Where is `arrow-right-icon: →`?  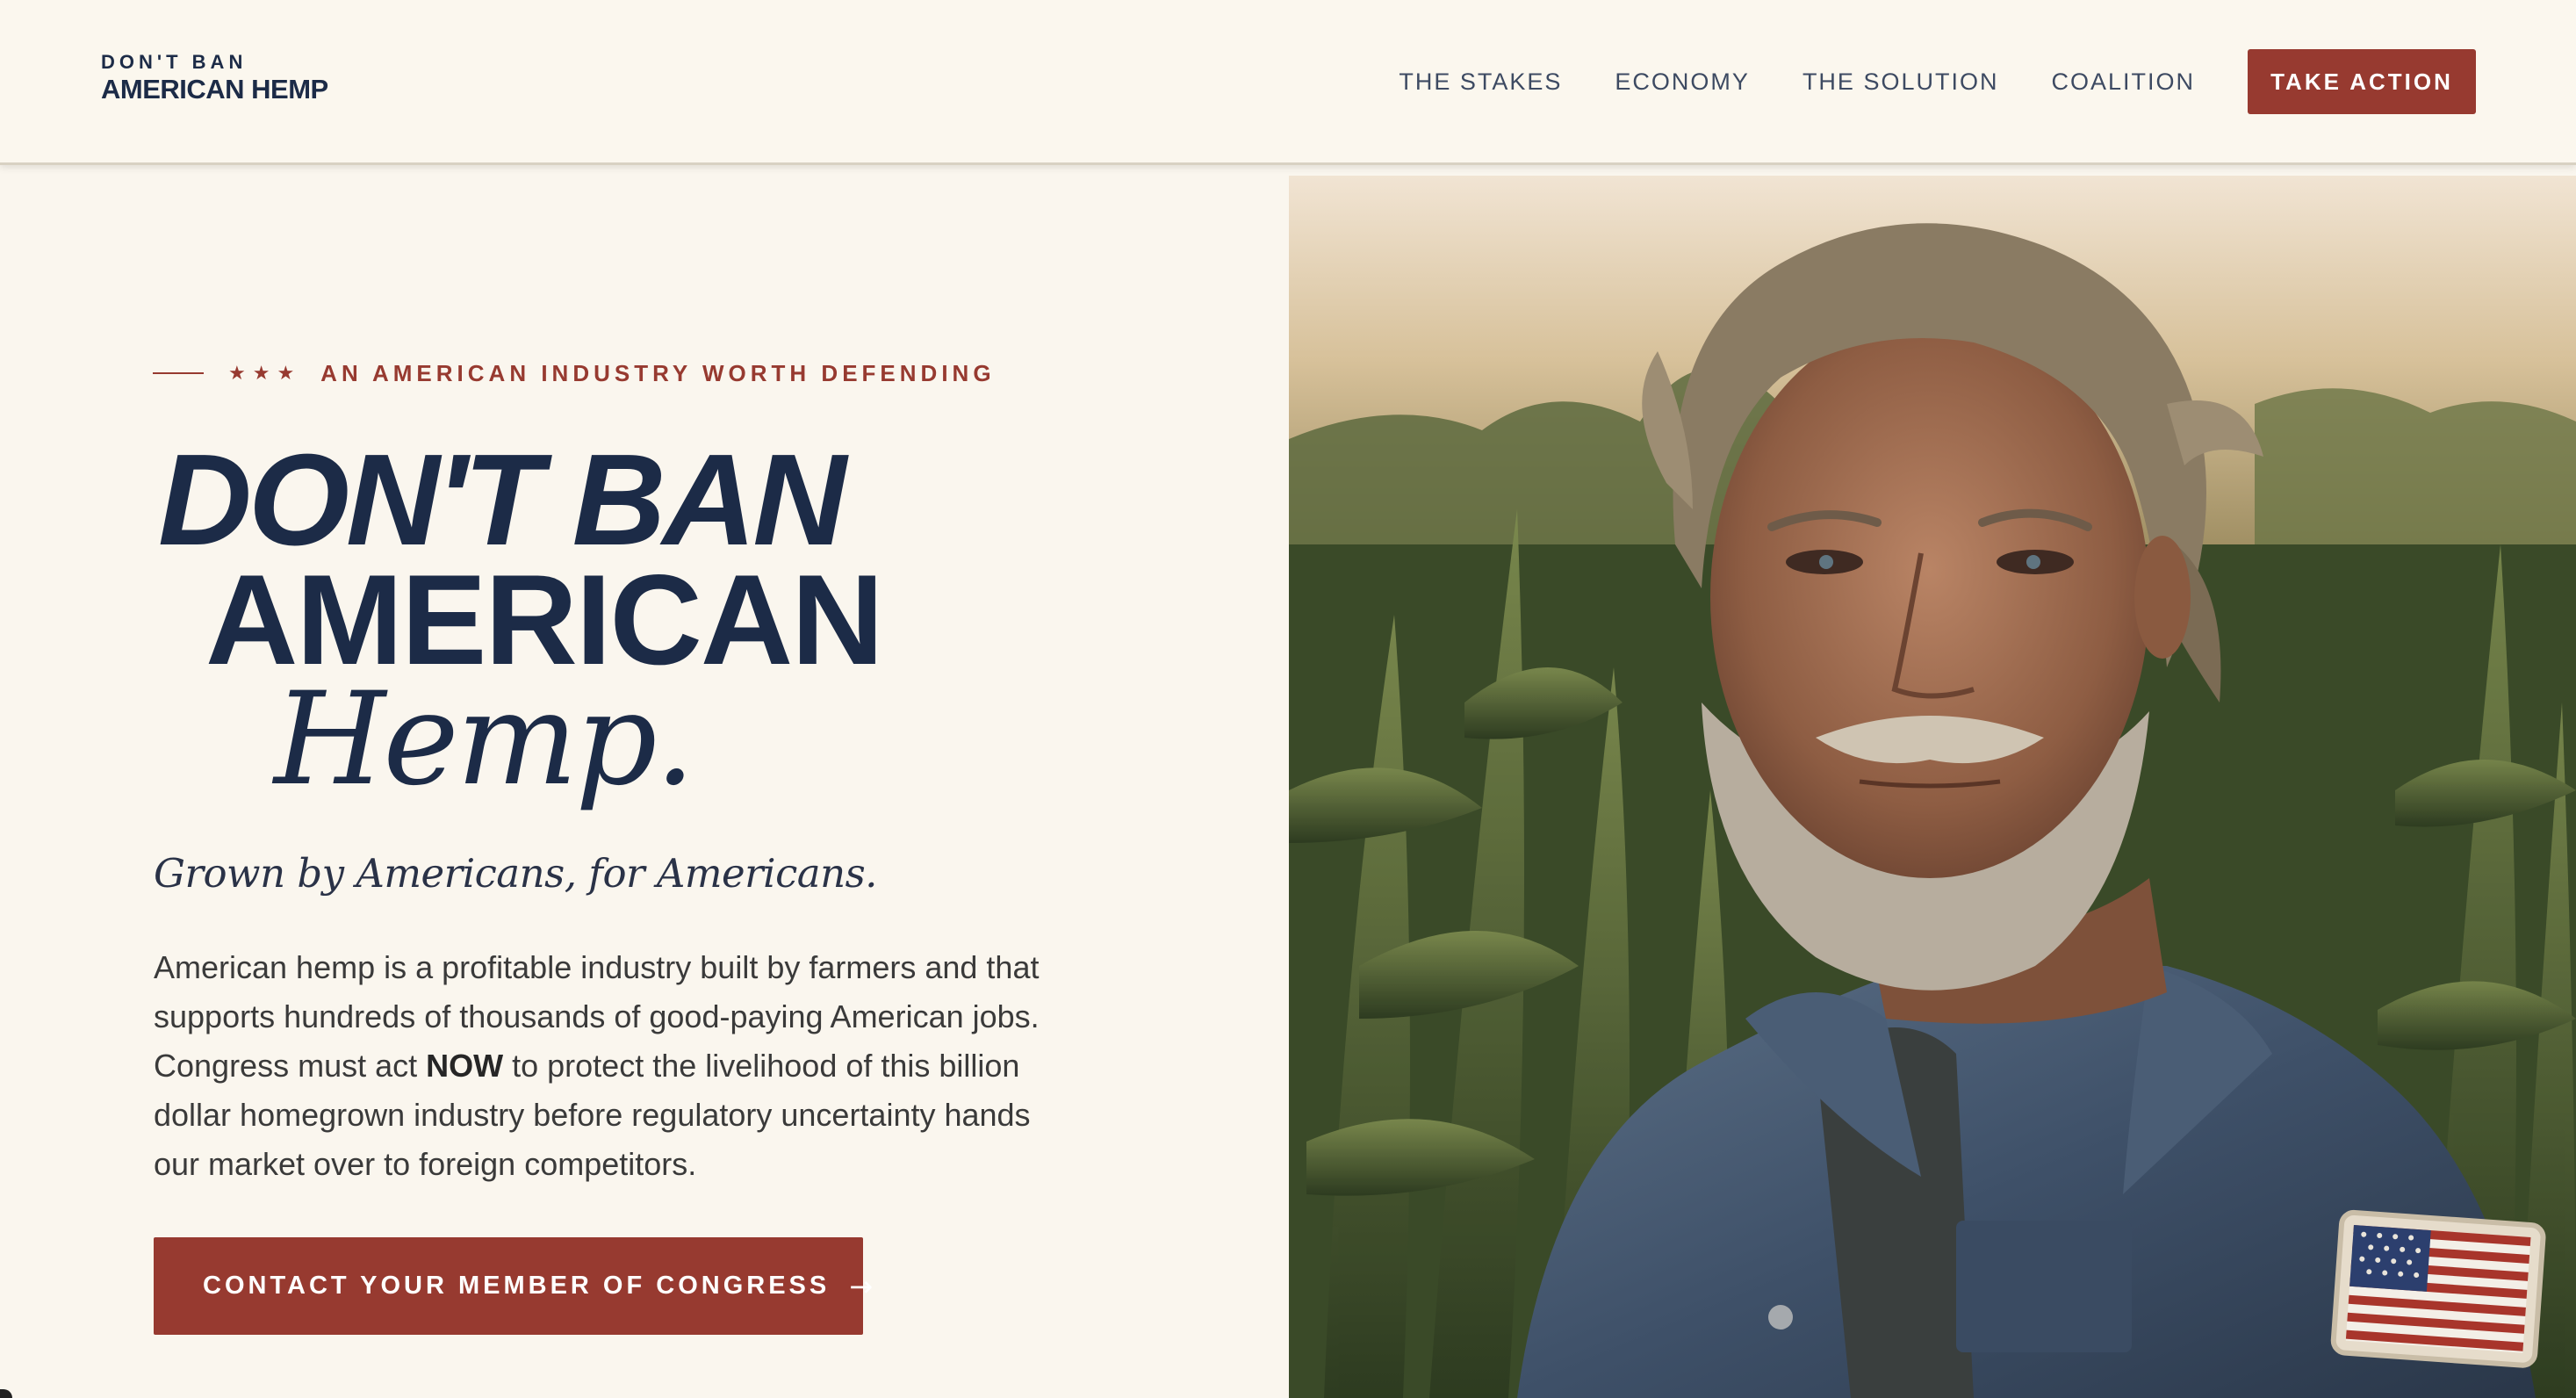 arrow-right-icon: → is located at coordinates (861, 1286).